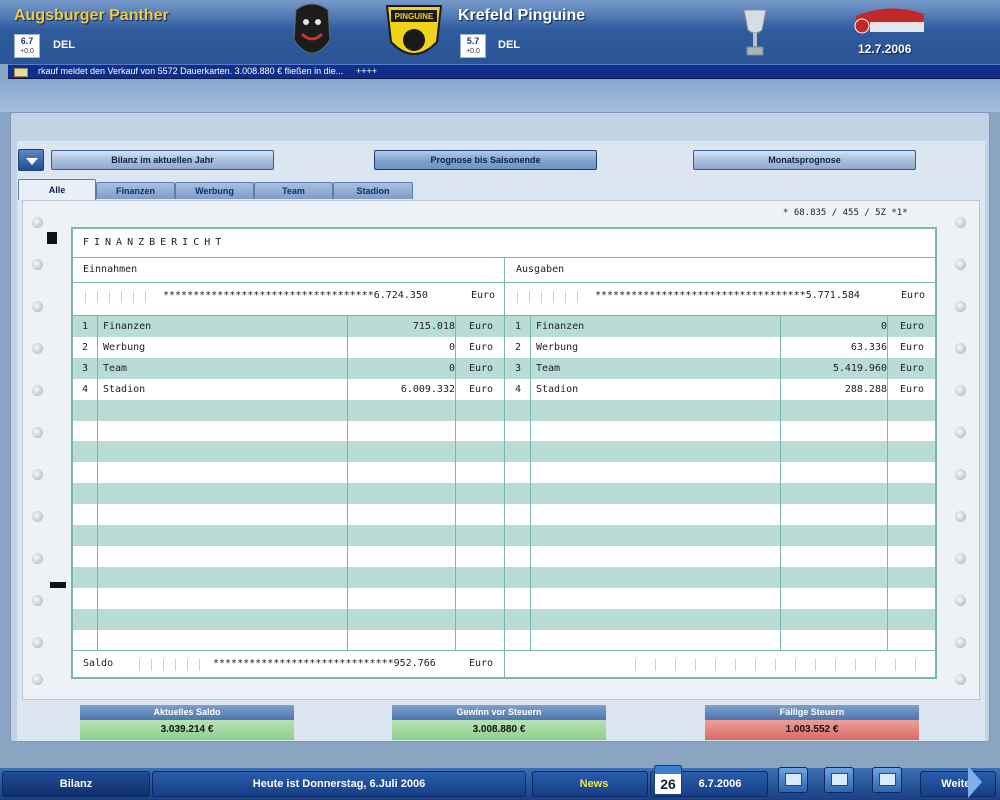  I want to click on next-button: Weiter, so click(958, 784).